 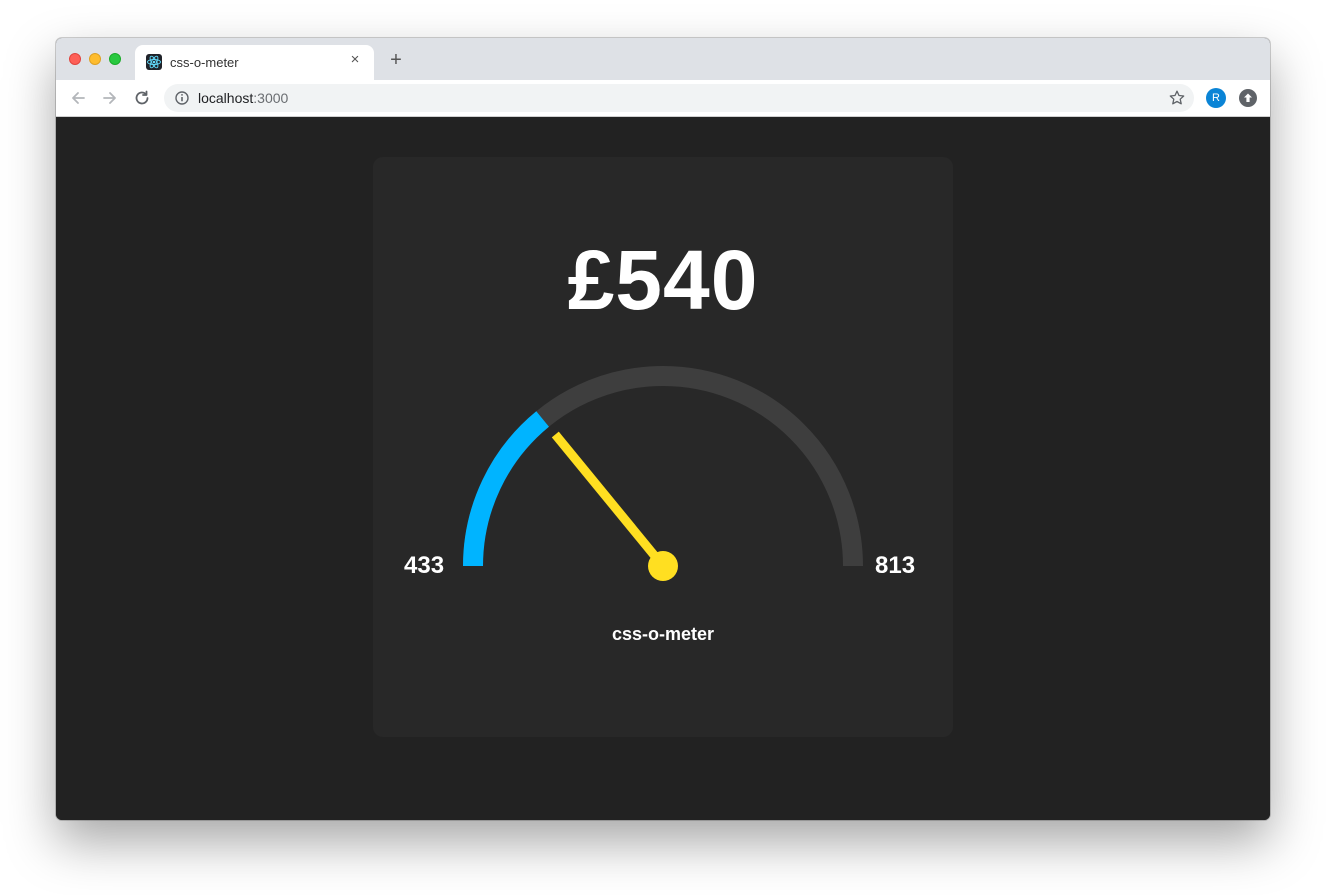 What do you see at coordinates (1177, 98) in the screenshot?
I see `star-icon` at bounding box center [1177, 98].